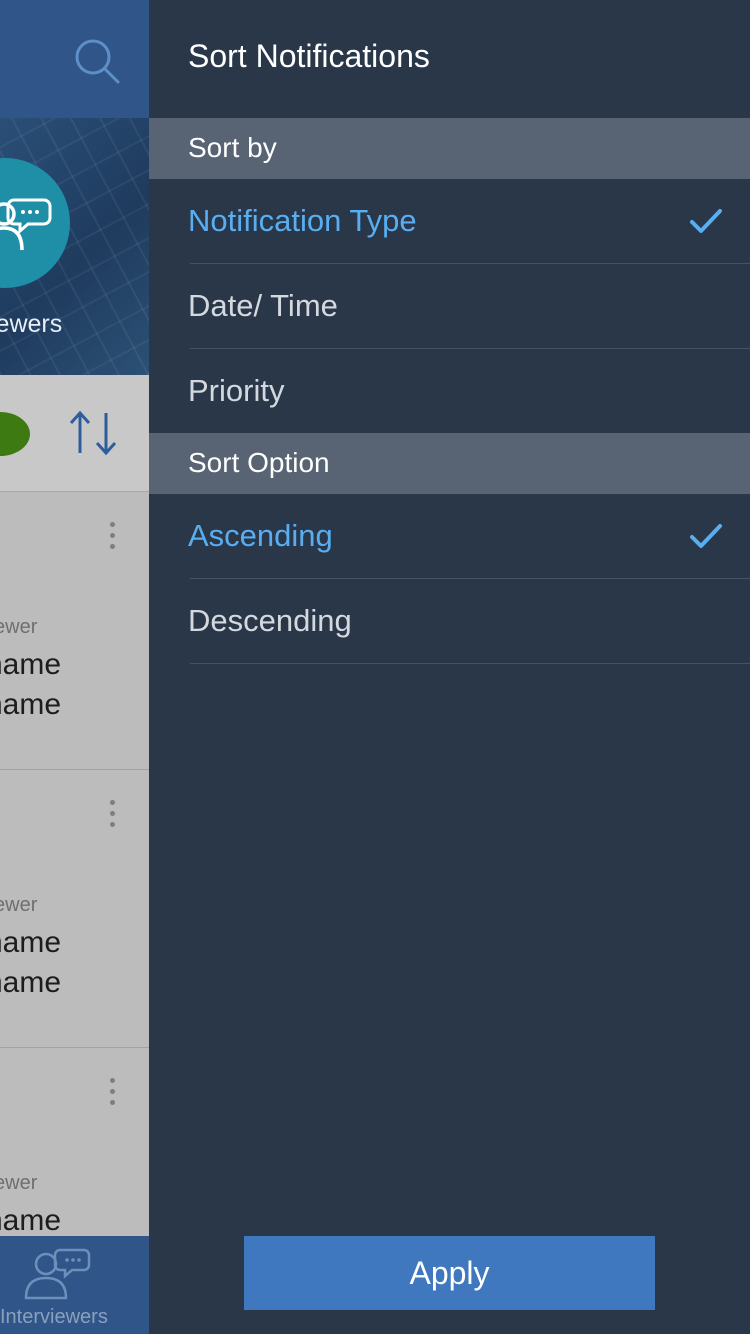 The image size is (750, 1334). I want to click on section-header-sort-option: Sort Option, so click(449, 463).